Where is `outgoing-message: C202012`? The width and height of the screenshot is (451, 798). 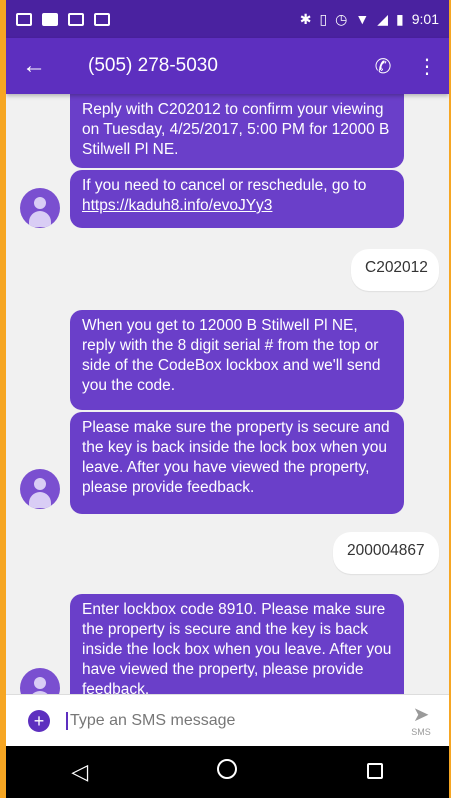 outgoing-message: C202012 is located at coordinates (395, 270).